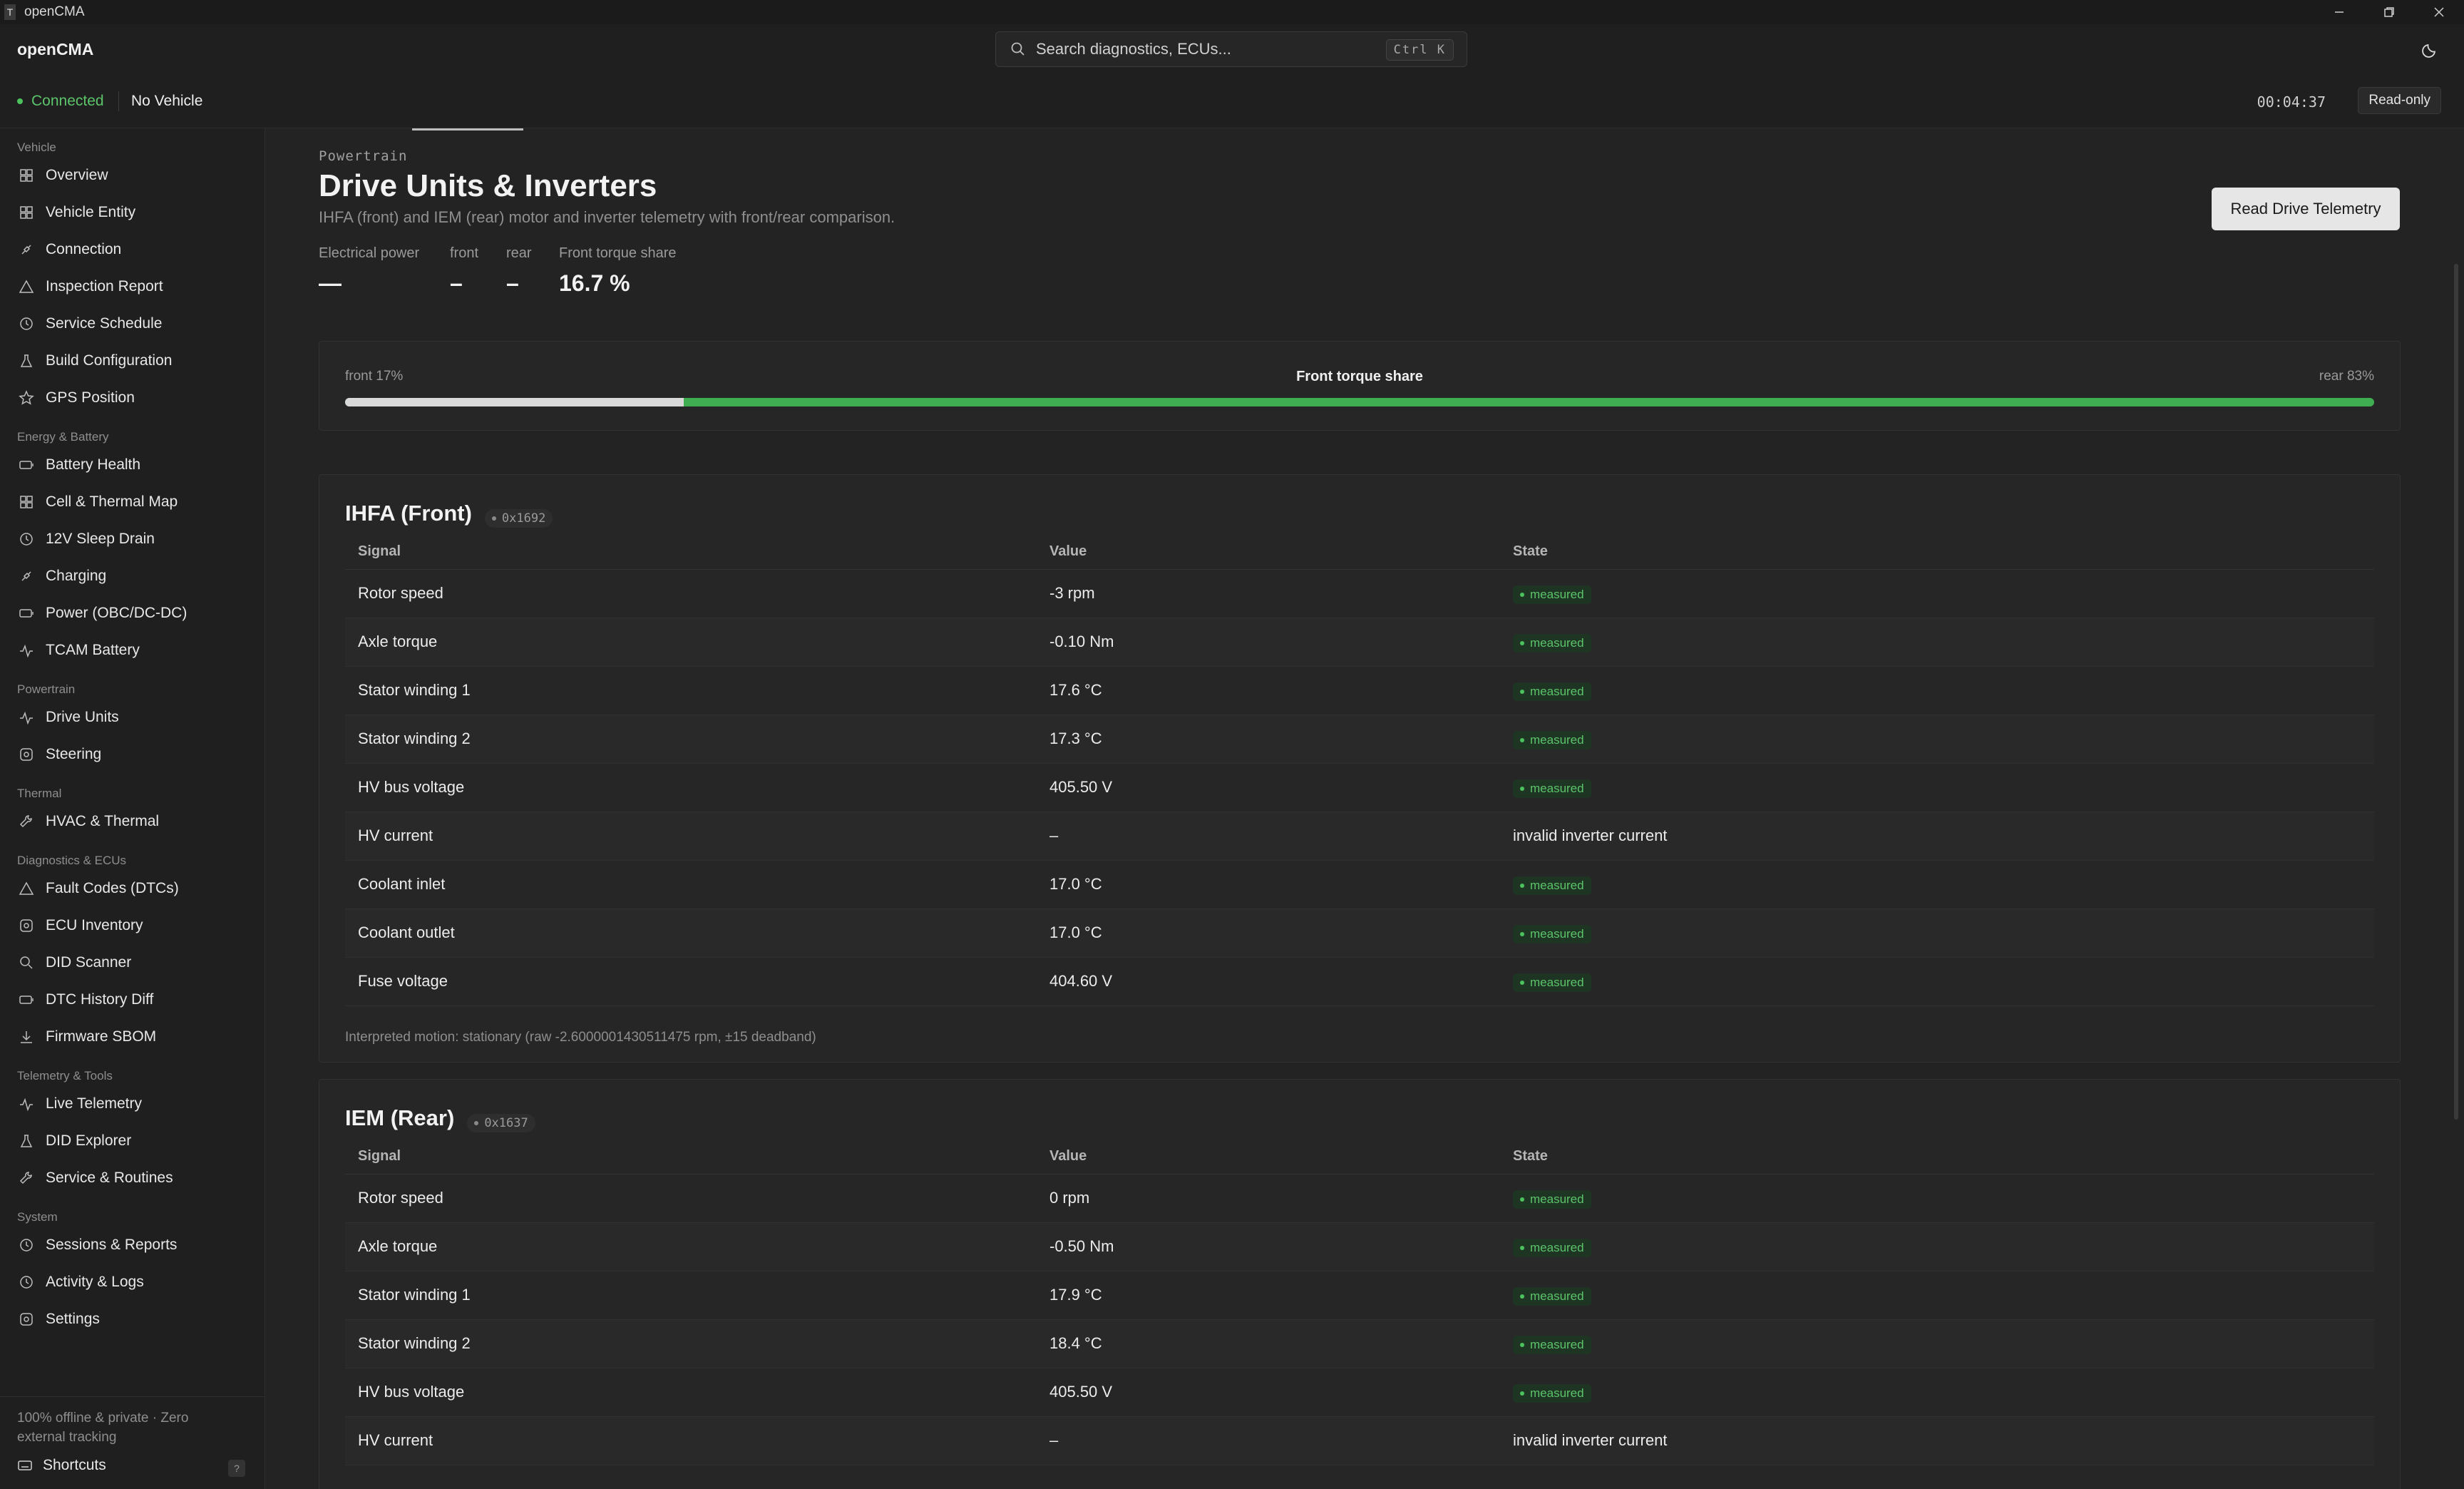 The height and width of the screenshot is (1489, 2464). I want to click on sidebar-item-battery-health: Battery Health, so click(132, 464).